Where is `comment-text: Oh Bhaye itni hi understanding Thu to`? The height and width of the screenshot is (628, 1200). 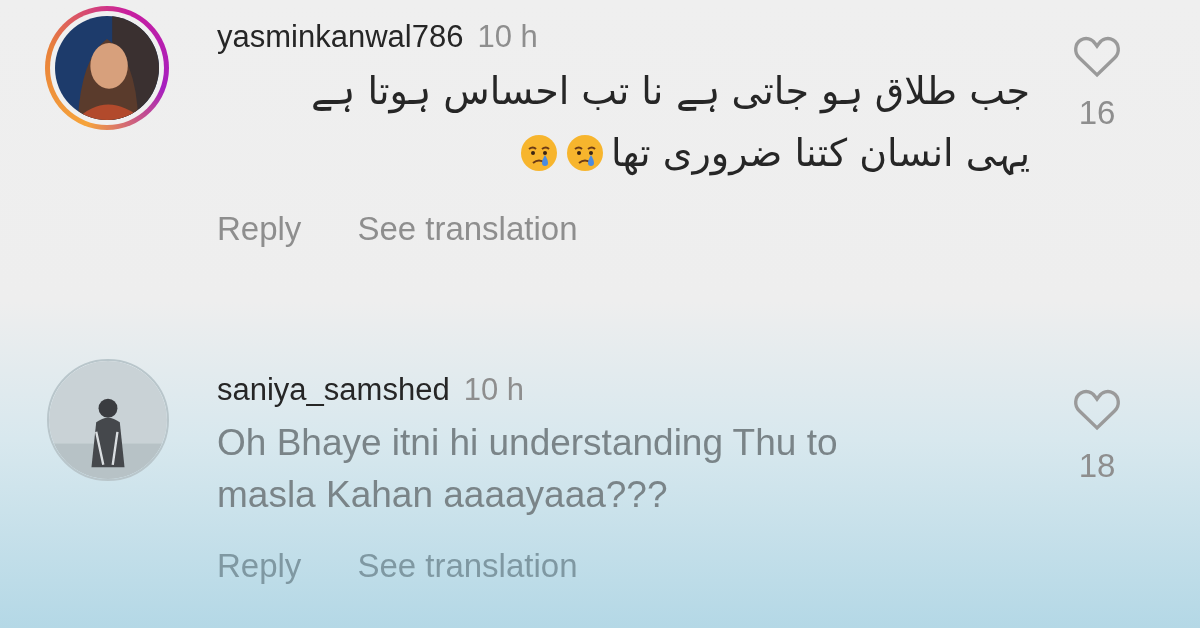
comment-text: Oh Bhaye itni hi understanding Thu to is located at coordinates (527, 443).